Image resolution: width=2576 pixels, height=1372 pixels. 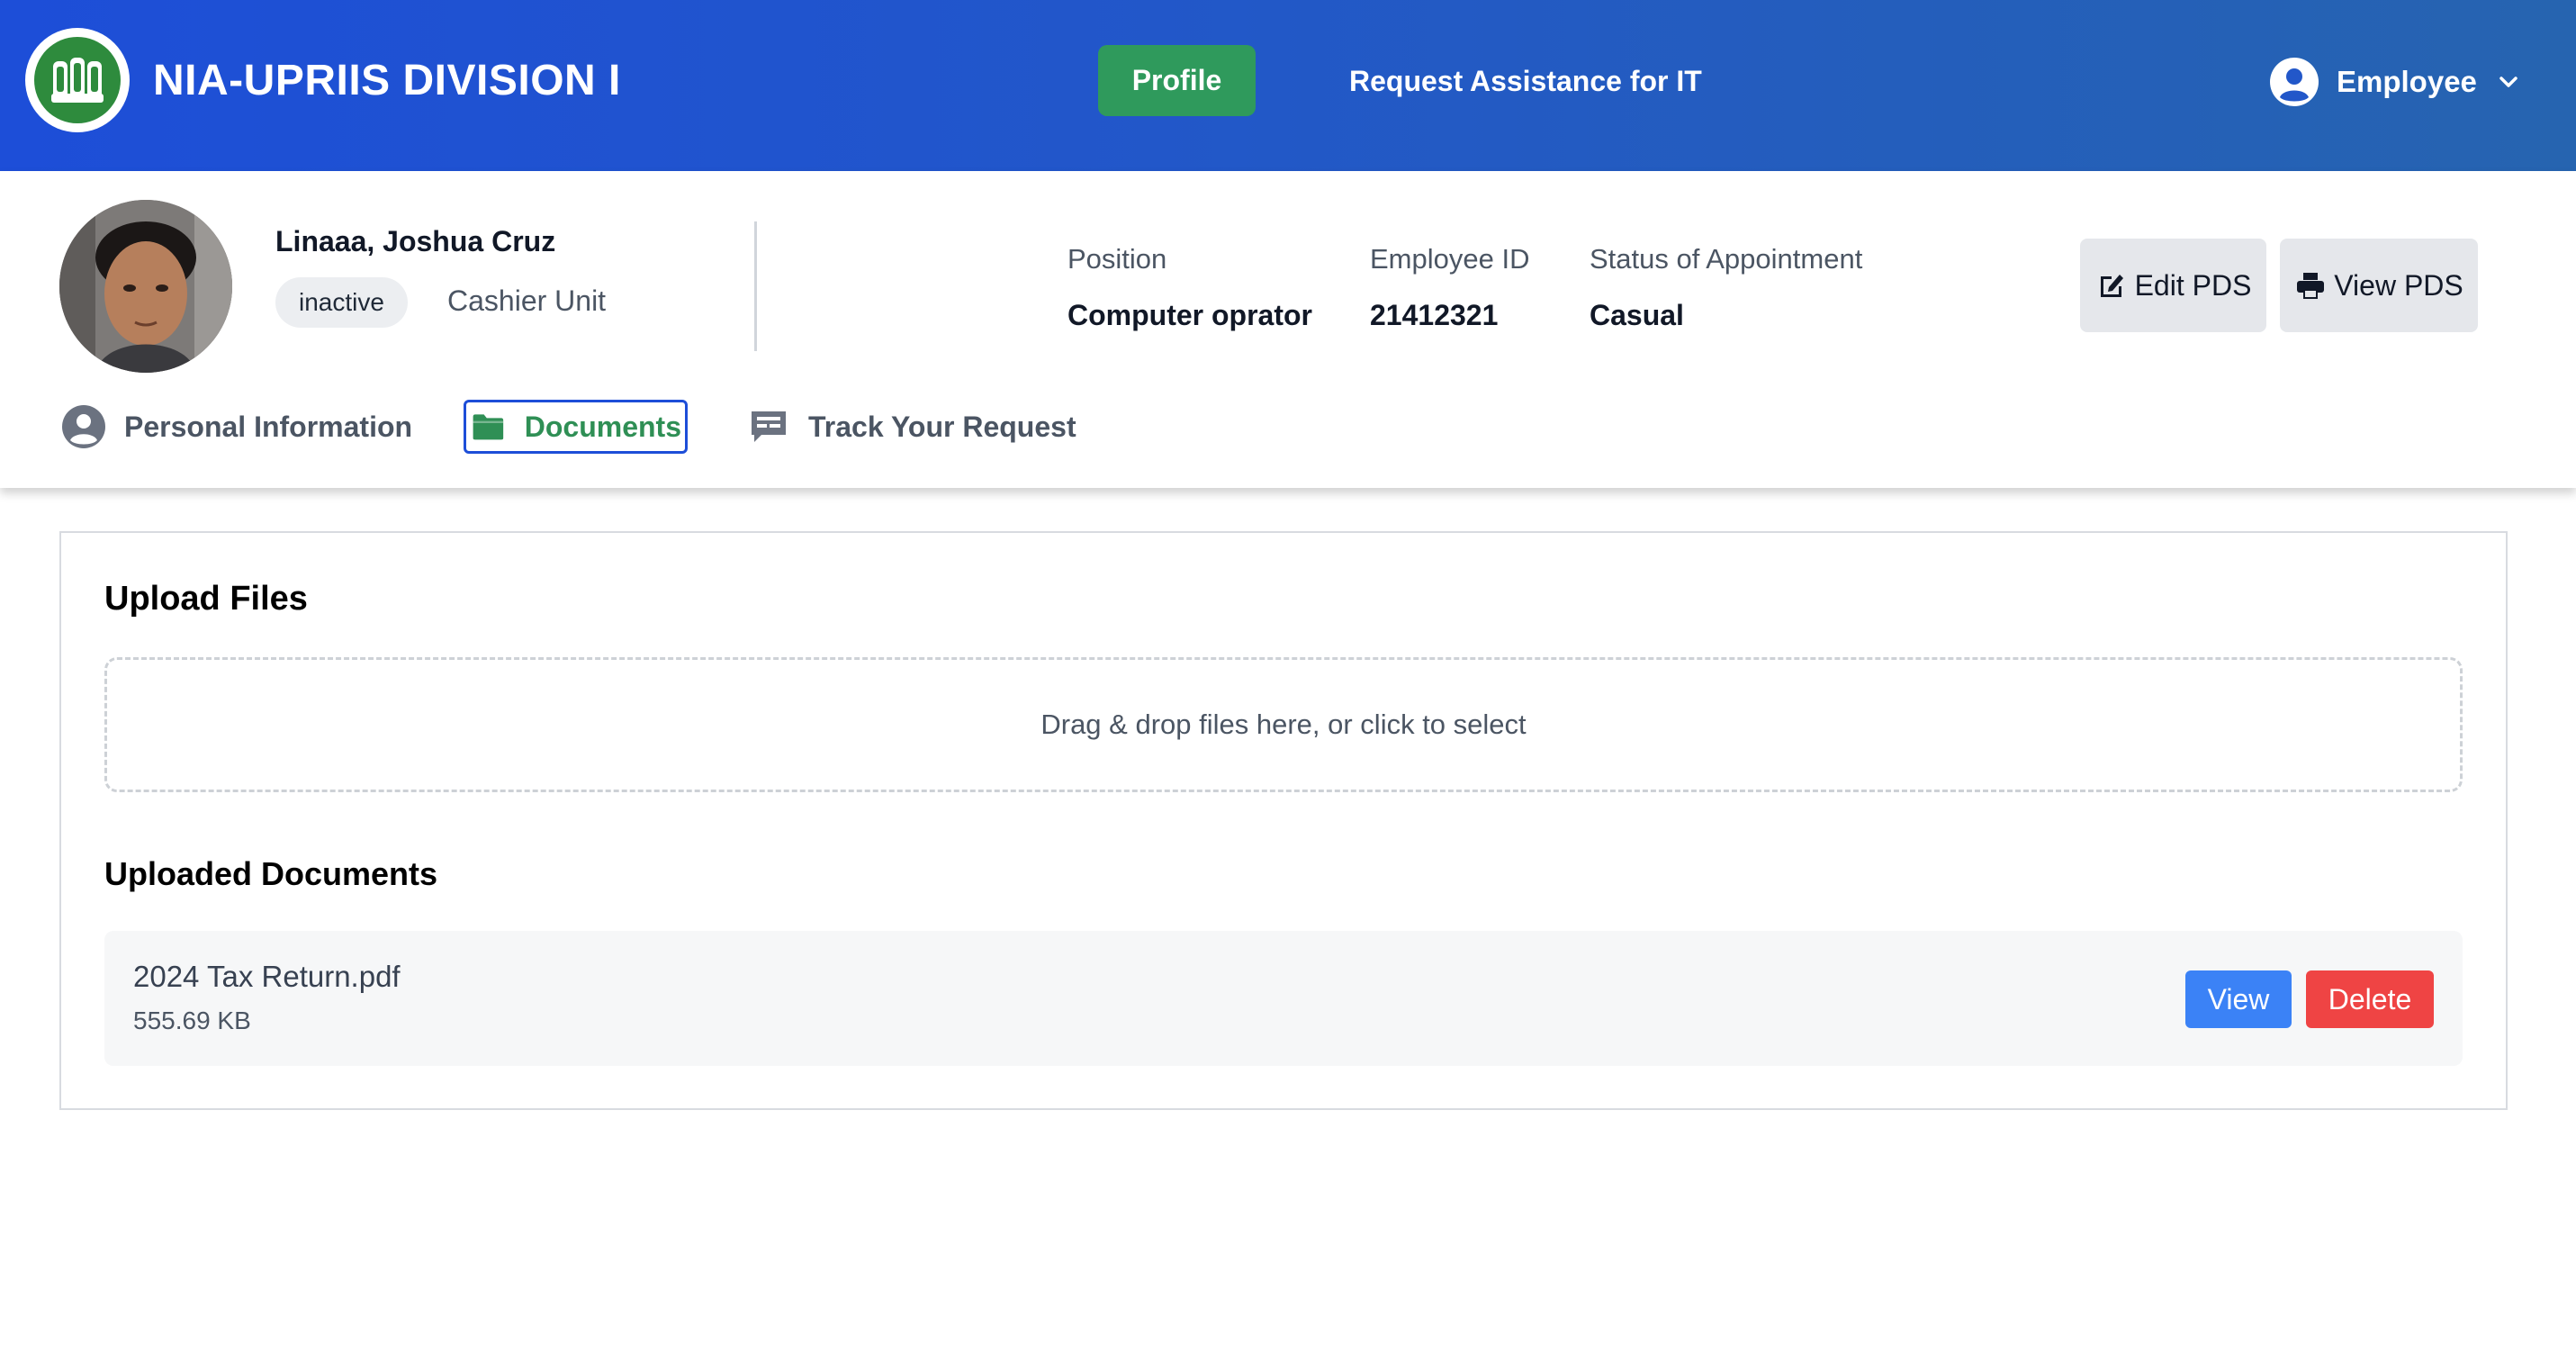 What do you see at coordinates (387, 80) in the screenshot?
I see `brand-title: NIA-UPRIIS DIVISION I` at bounding box center [387, 80].